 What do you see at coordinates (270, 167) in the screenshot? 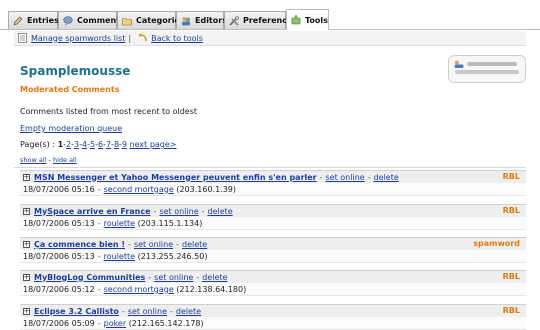
I see `divider` at bounding box center [270, 167].